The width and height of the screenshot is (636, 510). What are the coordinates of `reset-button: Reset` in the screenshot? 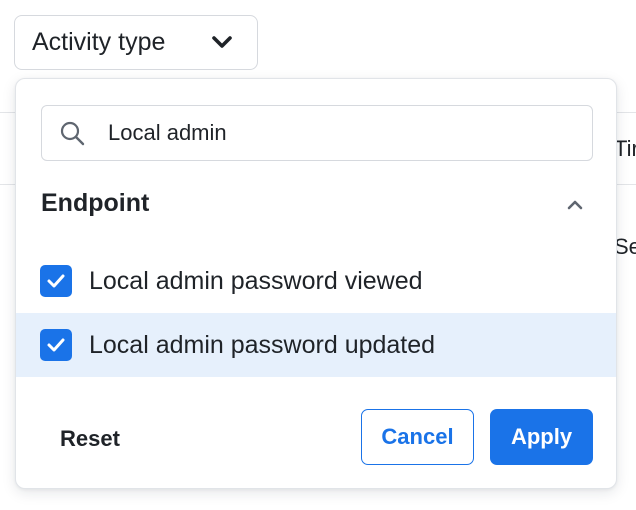 It's located at (90, 439).